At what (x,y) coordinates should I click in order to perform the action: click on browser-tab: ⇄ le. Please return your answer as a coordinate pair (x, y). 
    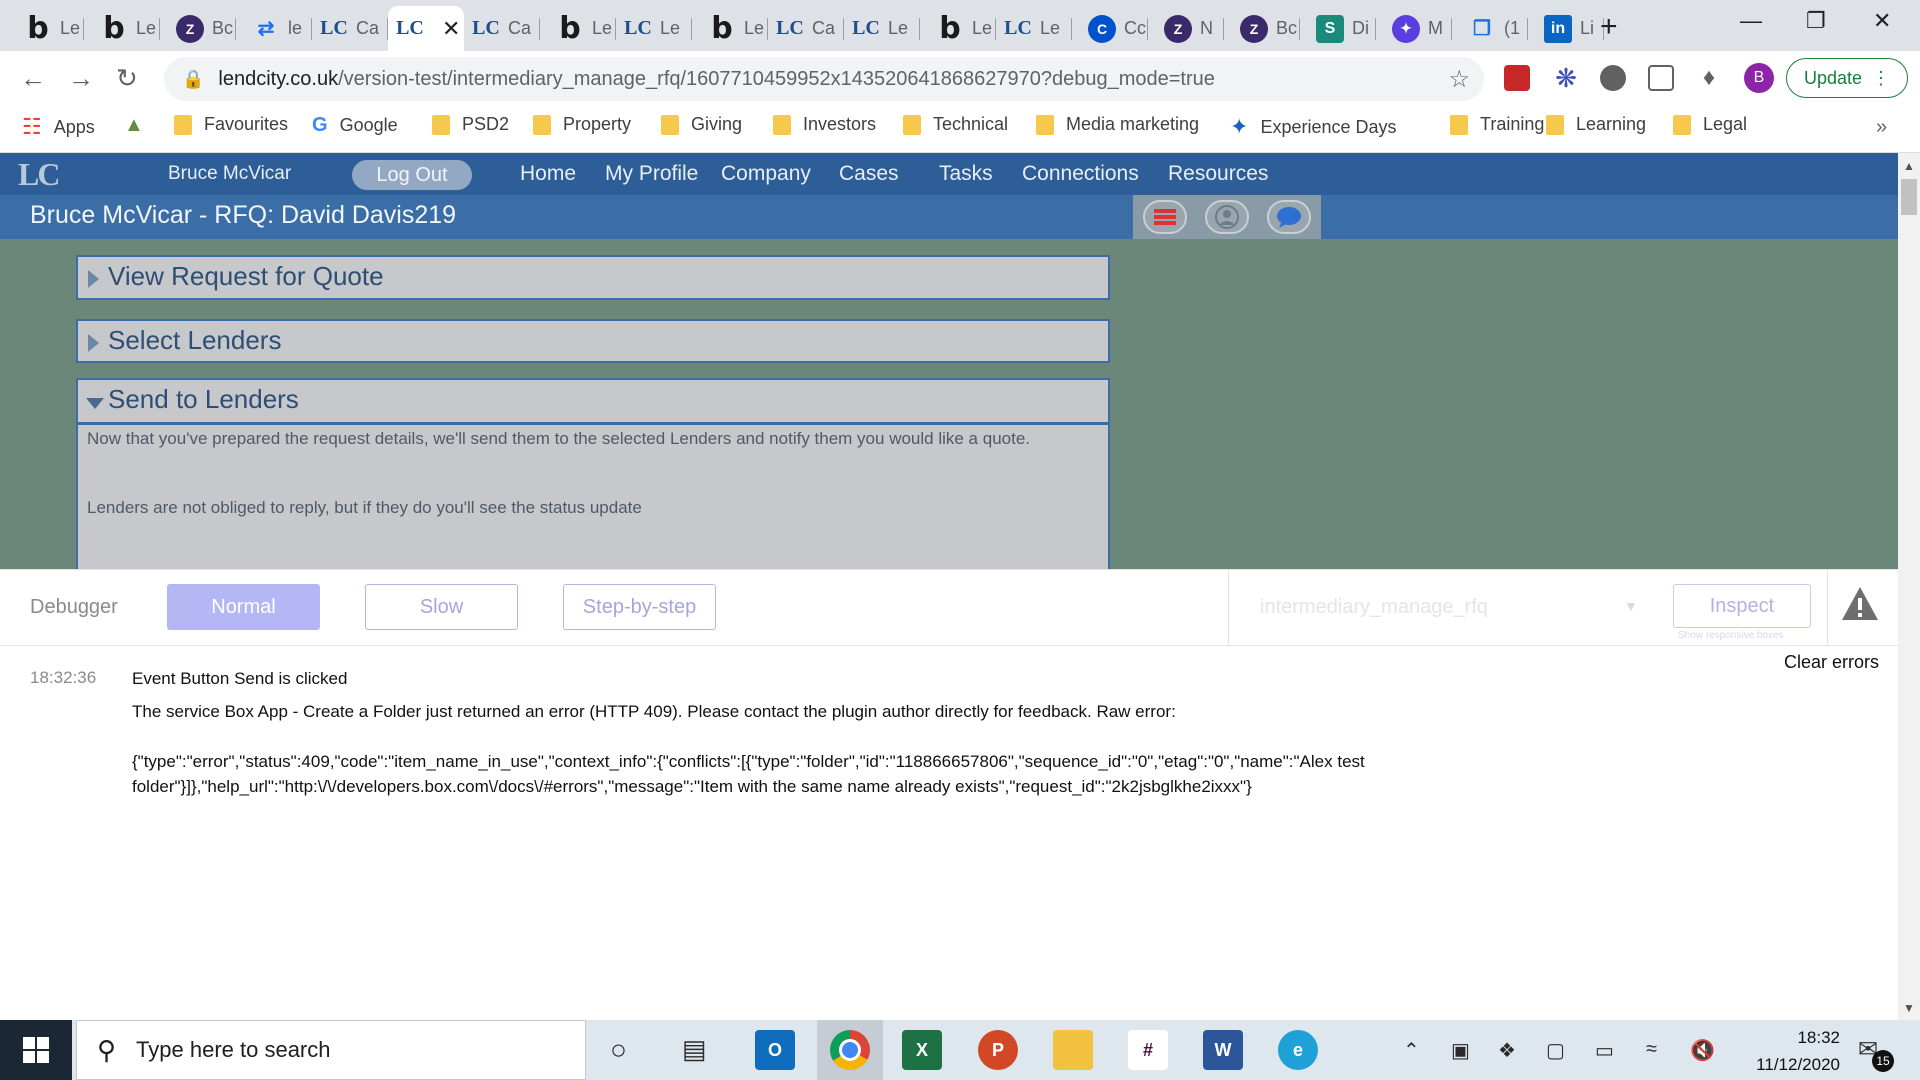
    Looking at the image, I should click on (274, 28).